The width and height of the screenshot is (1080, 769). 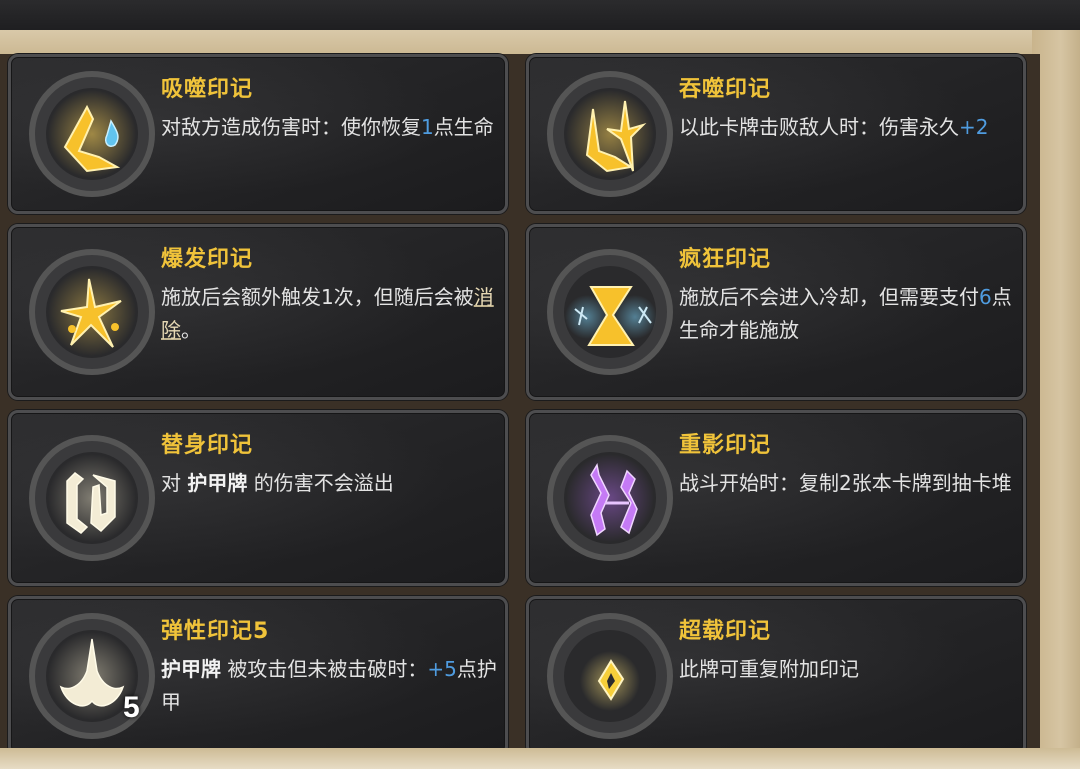 I want to click on rune-card-devour: 吞噬印记 以此卡牌击败敌人时：伤害永久+2, so click(x=776, y=134).